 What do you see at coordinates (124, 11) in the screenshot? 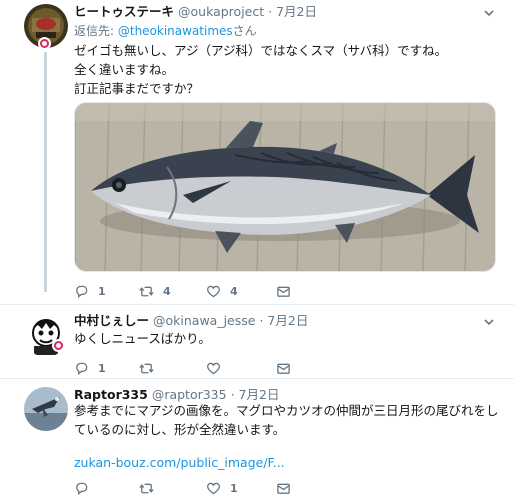
I see `display-name: ヒートゥステーキ` at bounding box center [124, 11].